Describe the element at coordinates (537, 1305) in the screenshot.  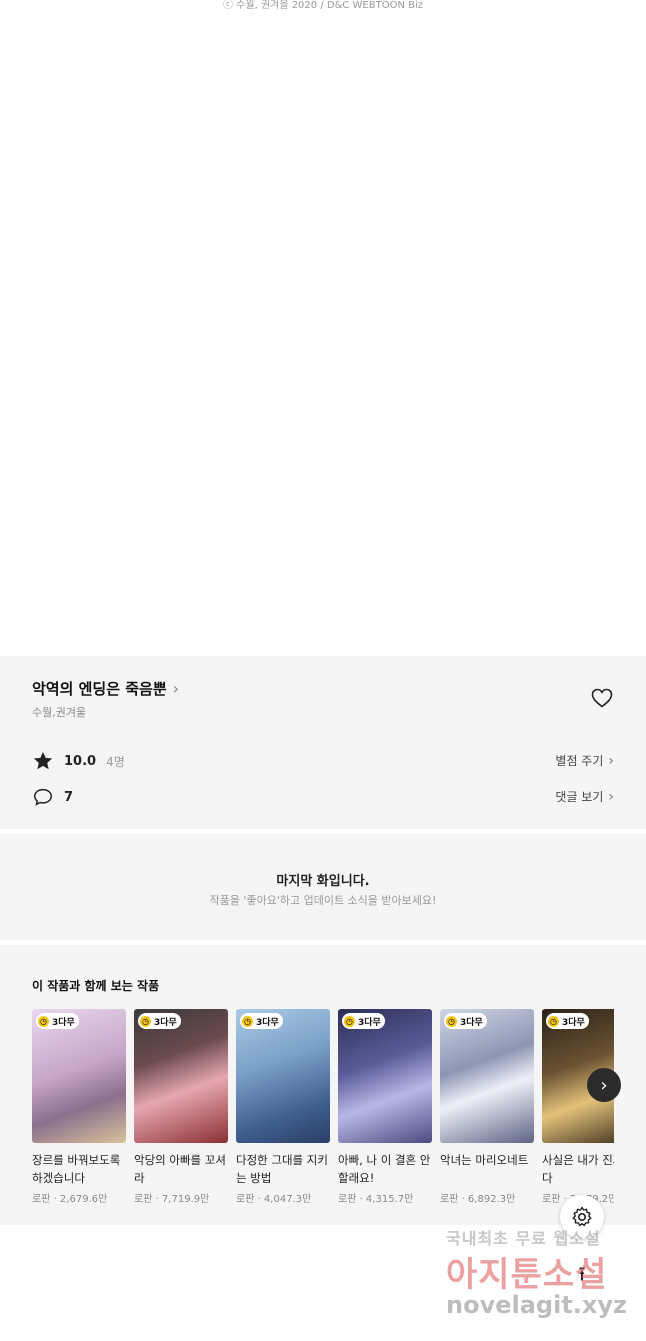
I see `watermark-line3: novelagit.xyz` at that location.